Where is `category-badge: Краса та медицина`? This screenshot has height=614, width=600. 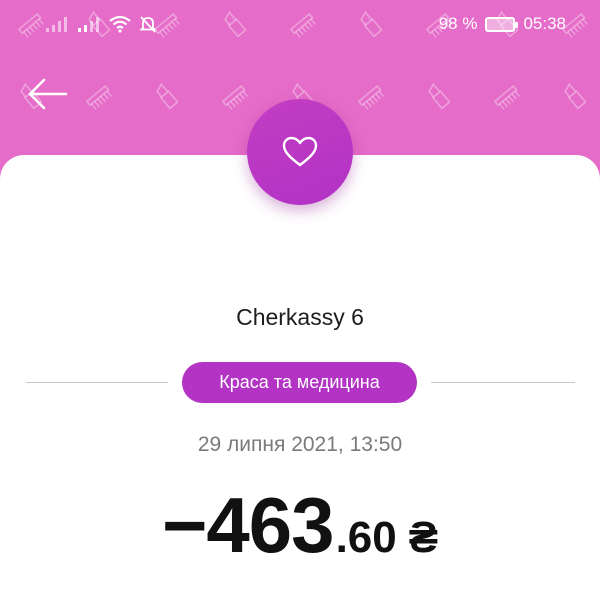 category-badge: Краса та медицина is located at coordinates (299, 382).